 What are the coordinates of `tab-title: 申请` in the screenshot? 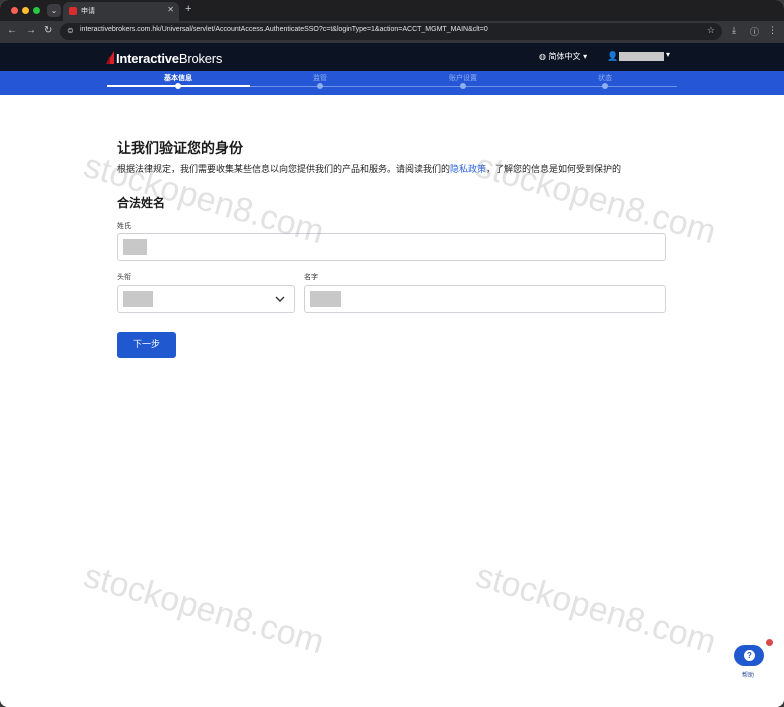 It's located at (88, 11).